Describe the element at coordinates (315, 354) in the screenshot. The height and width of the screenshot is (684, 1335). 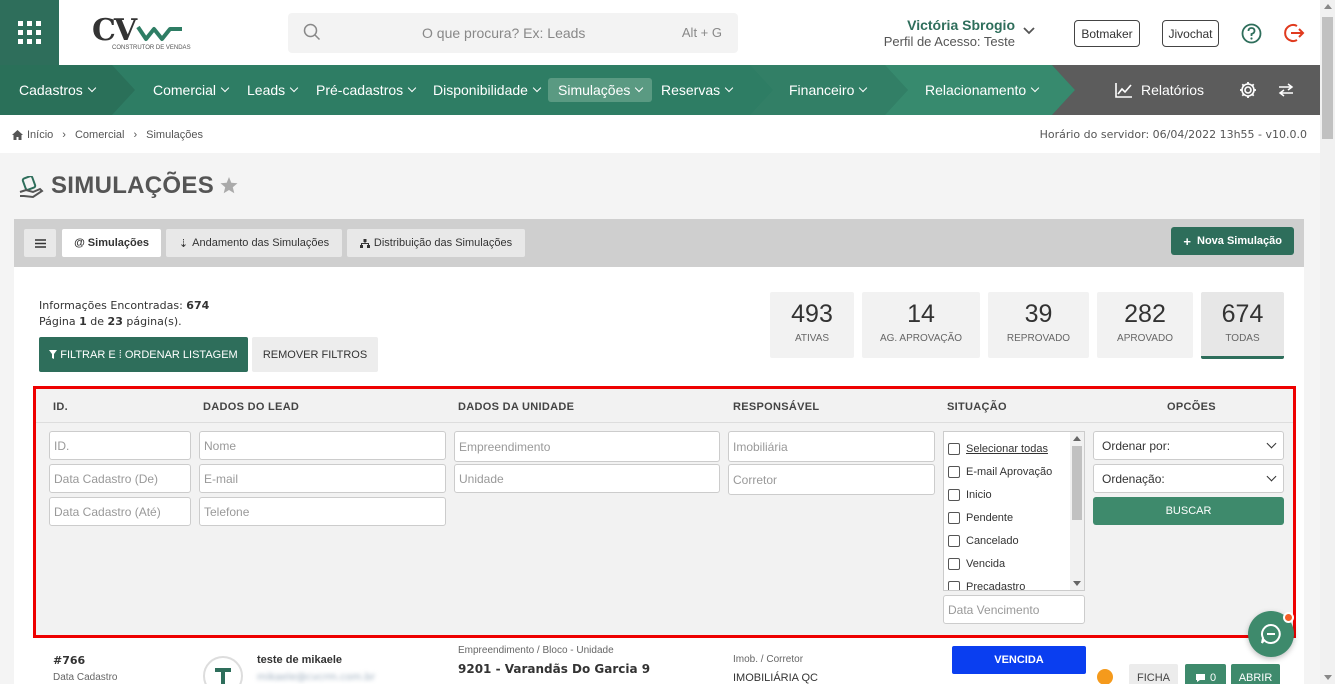
I see `remove-filters-button: REMOVER FILTROS` at that location.